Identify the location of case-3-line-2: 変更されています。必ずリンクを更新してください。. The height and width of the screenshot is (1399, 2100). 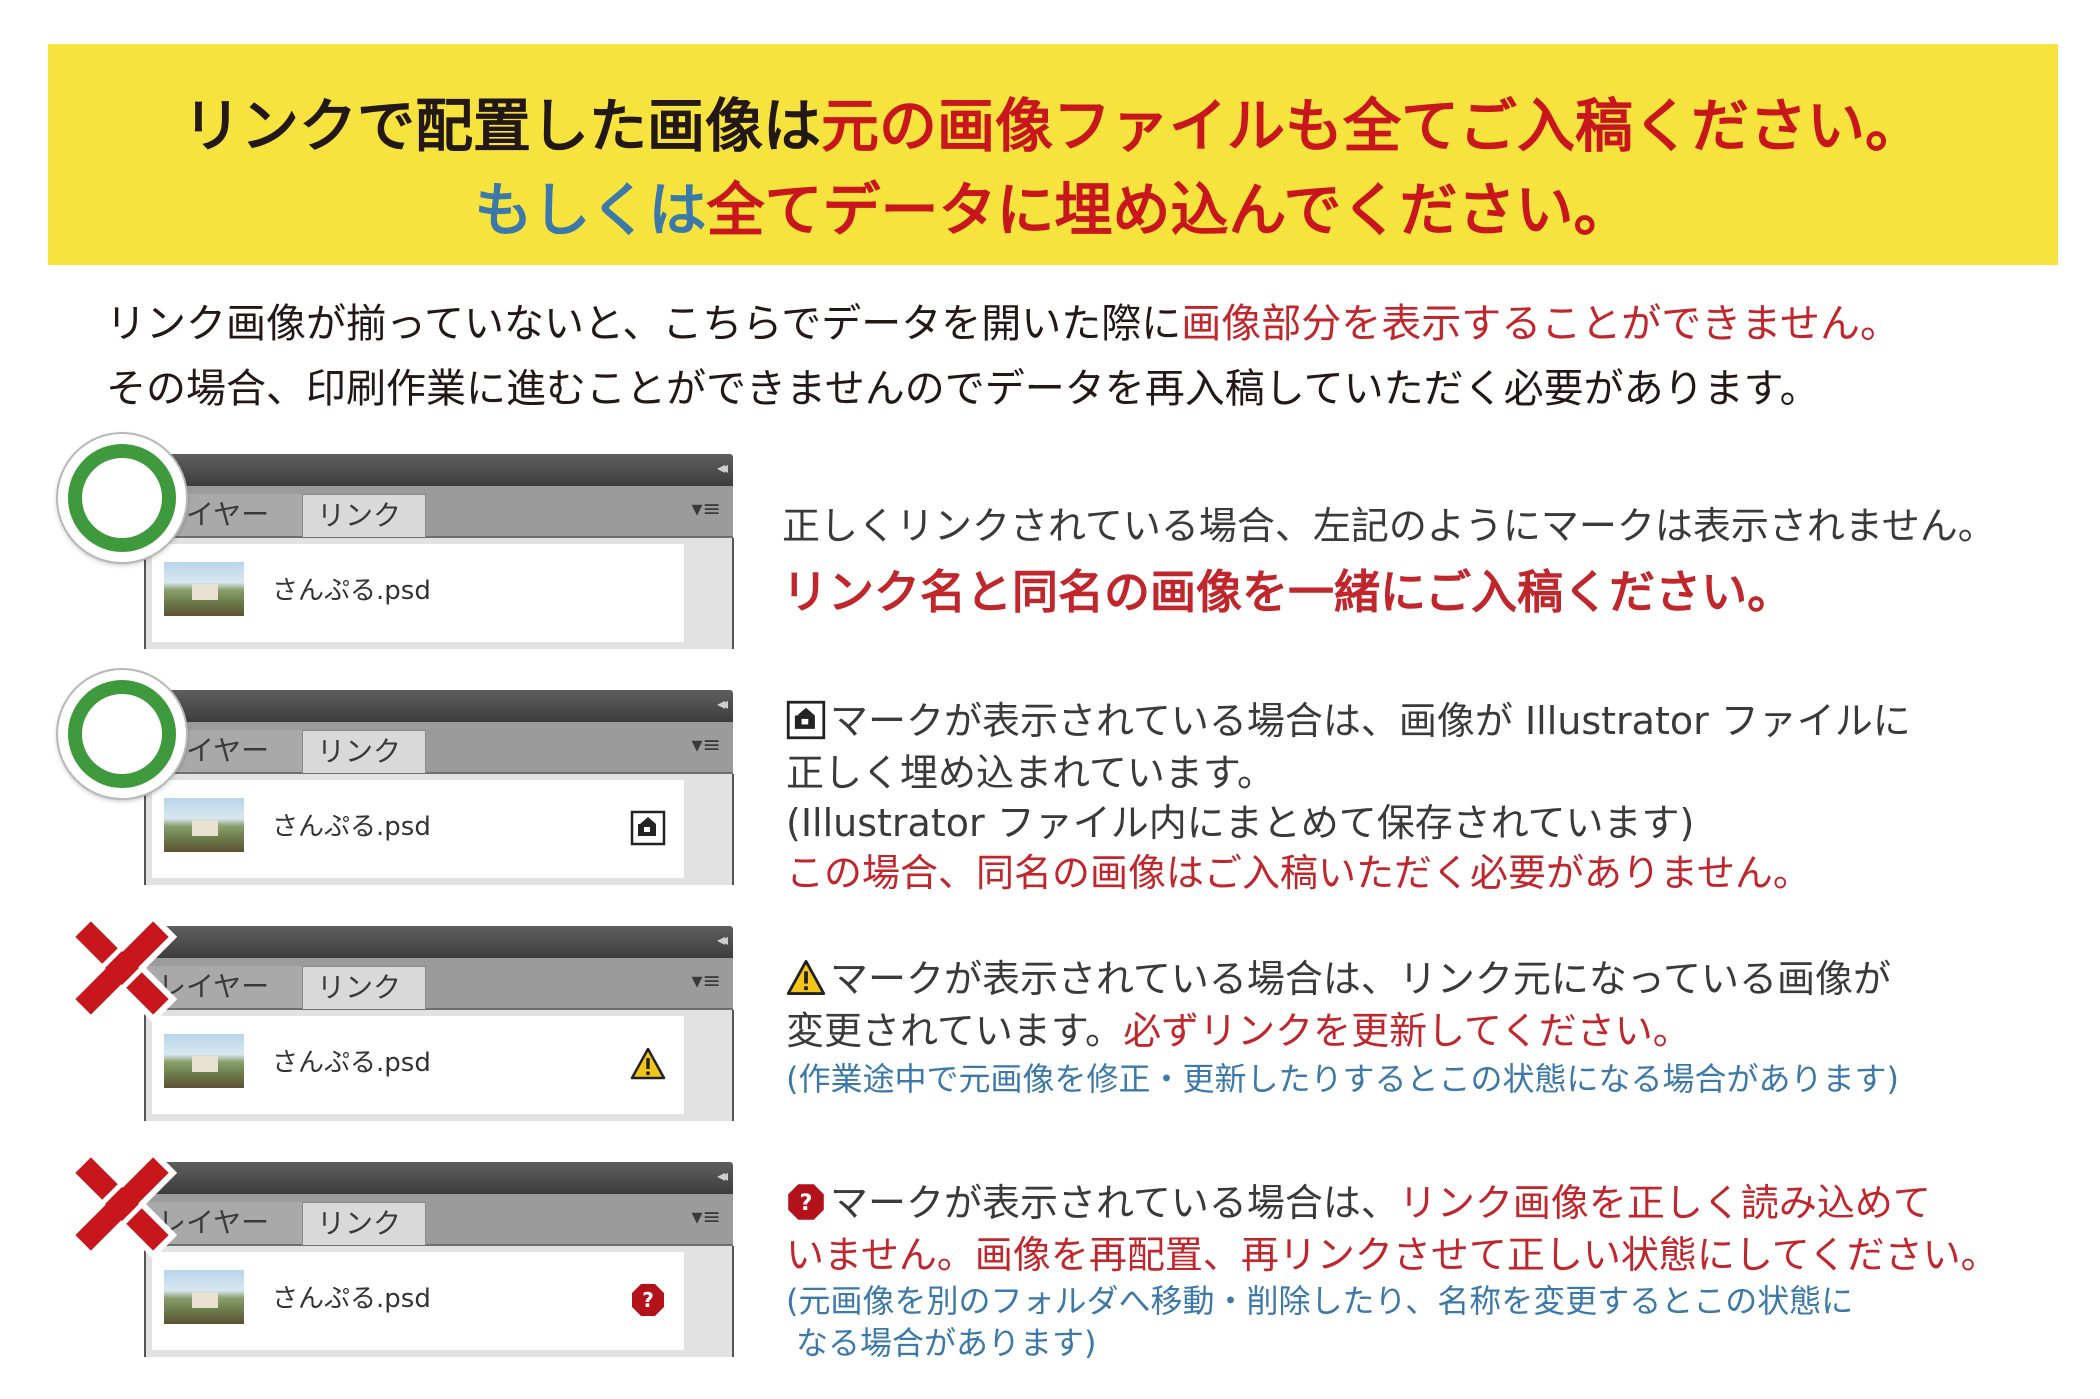
(1238, 1027).